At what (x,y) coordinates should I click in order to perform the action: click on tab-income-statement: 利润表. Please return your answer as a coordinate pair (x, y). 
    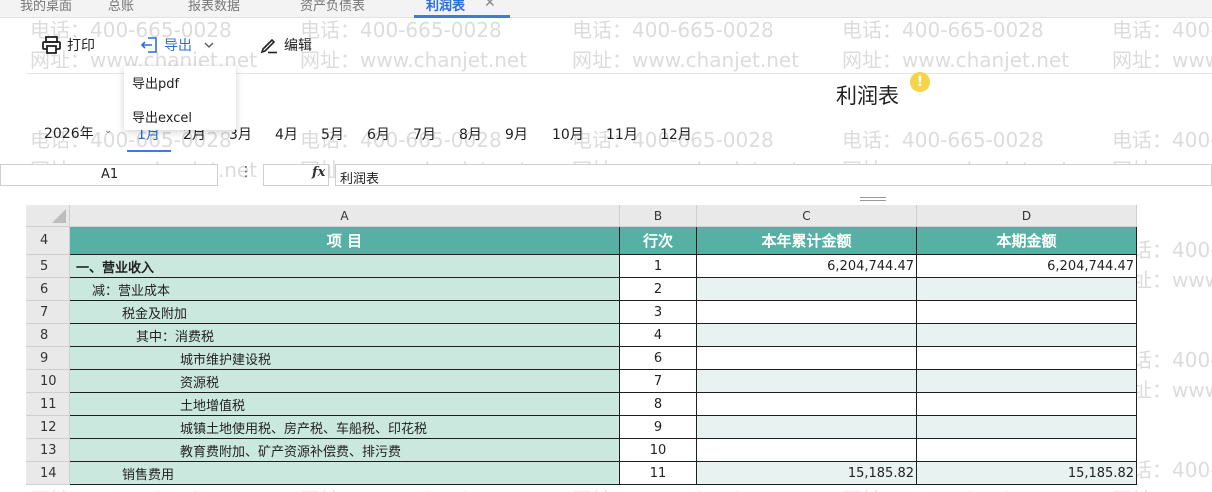
    Looking at the image, I should click on (445, 7).